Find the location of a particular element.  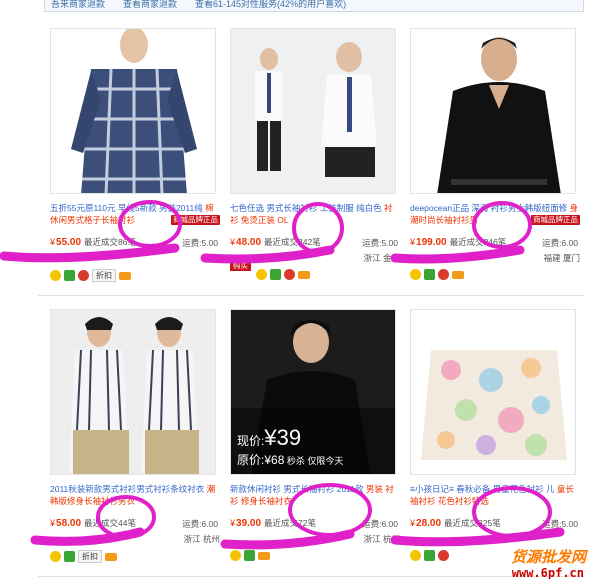

filter-link-3: 查看61-145对性服务(42%的用户喜欢) is located at coordinates (270, 5).